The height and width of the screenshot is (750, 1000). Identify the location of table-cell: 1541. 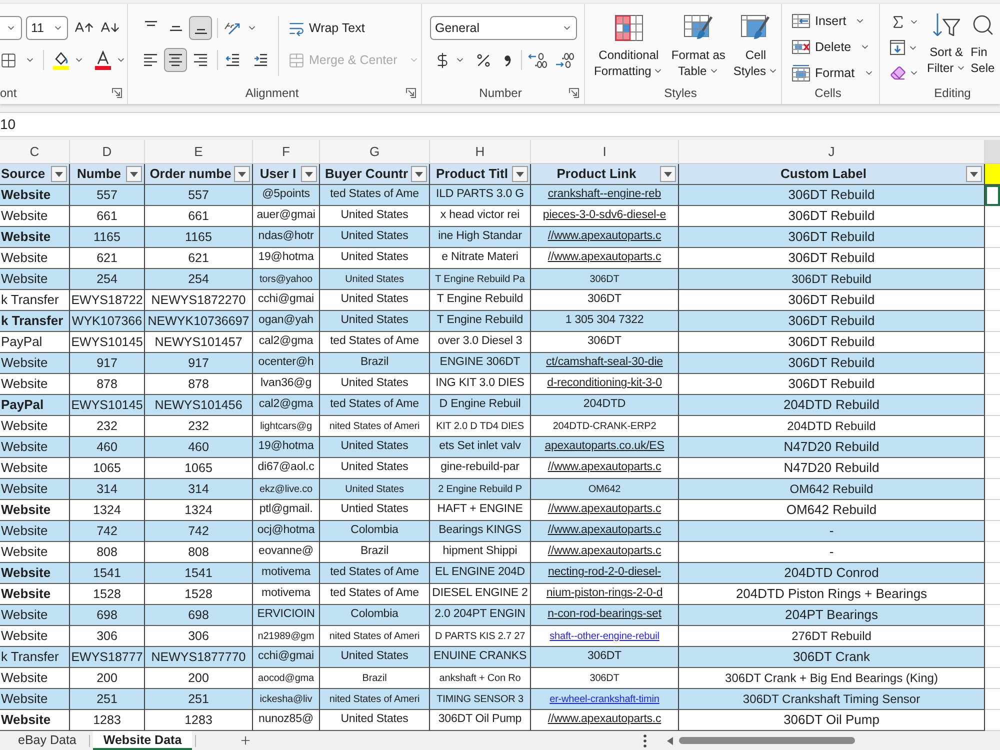
(199, 573).